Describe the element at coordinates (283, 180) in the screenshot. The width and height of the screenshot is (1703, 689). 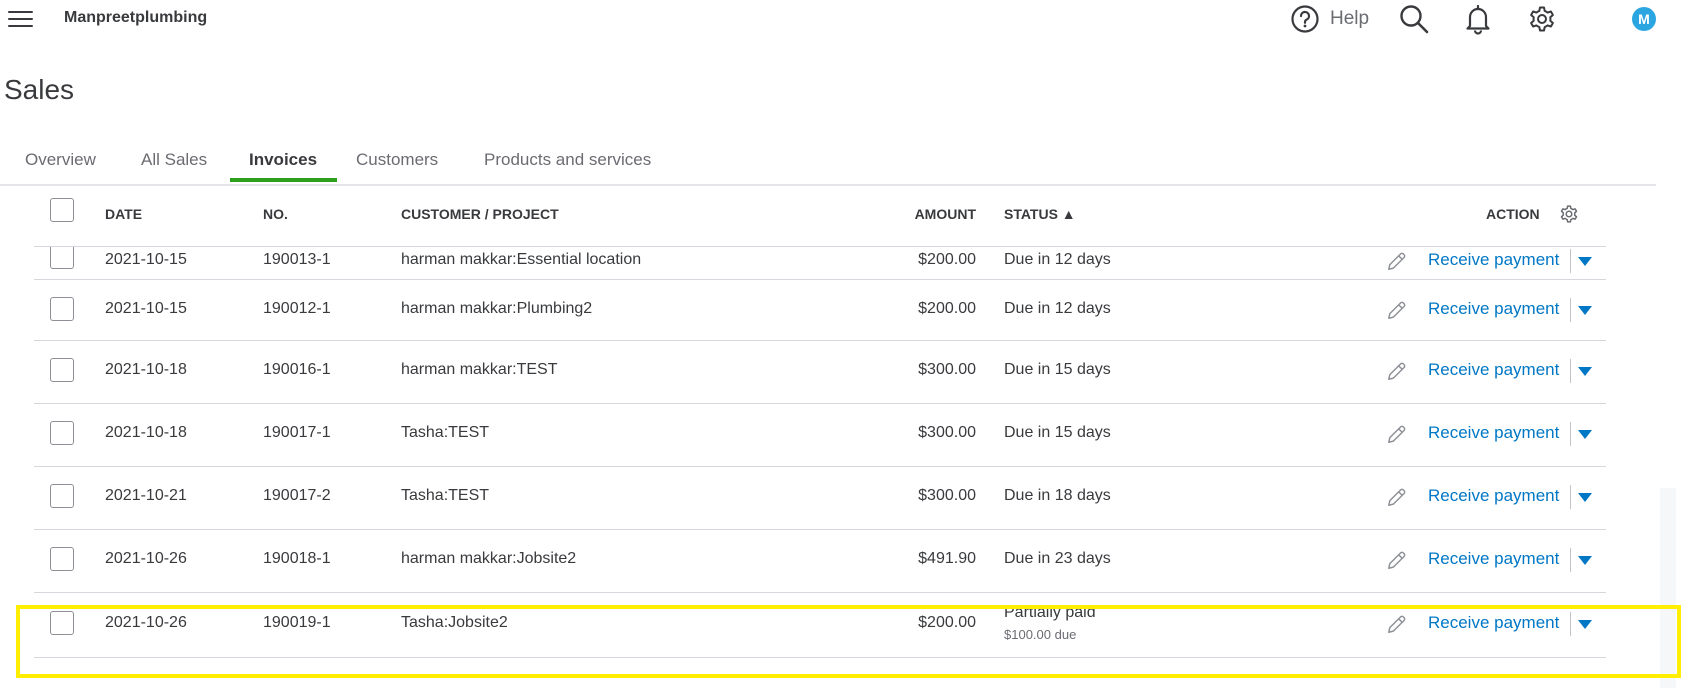
I see `active-tab-indicator` at that location.